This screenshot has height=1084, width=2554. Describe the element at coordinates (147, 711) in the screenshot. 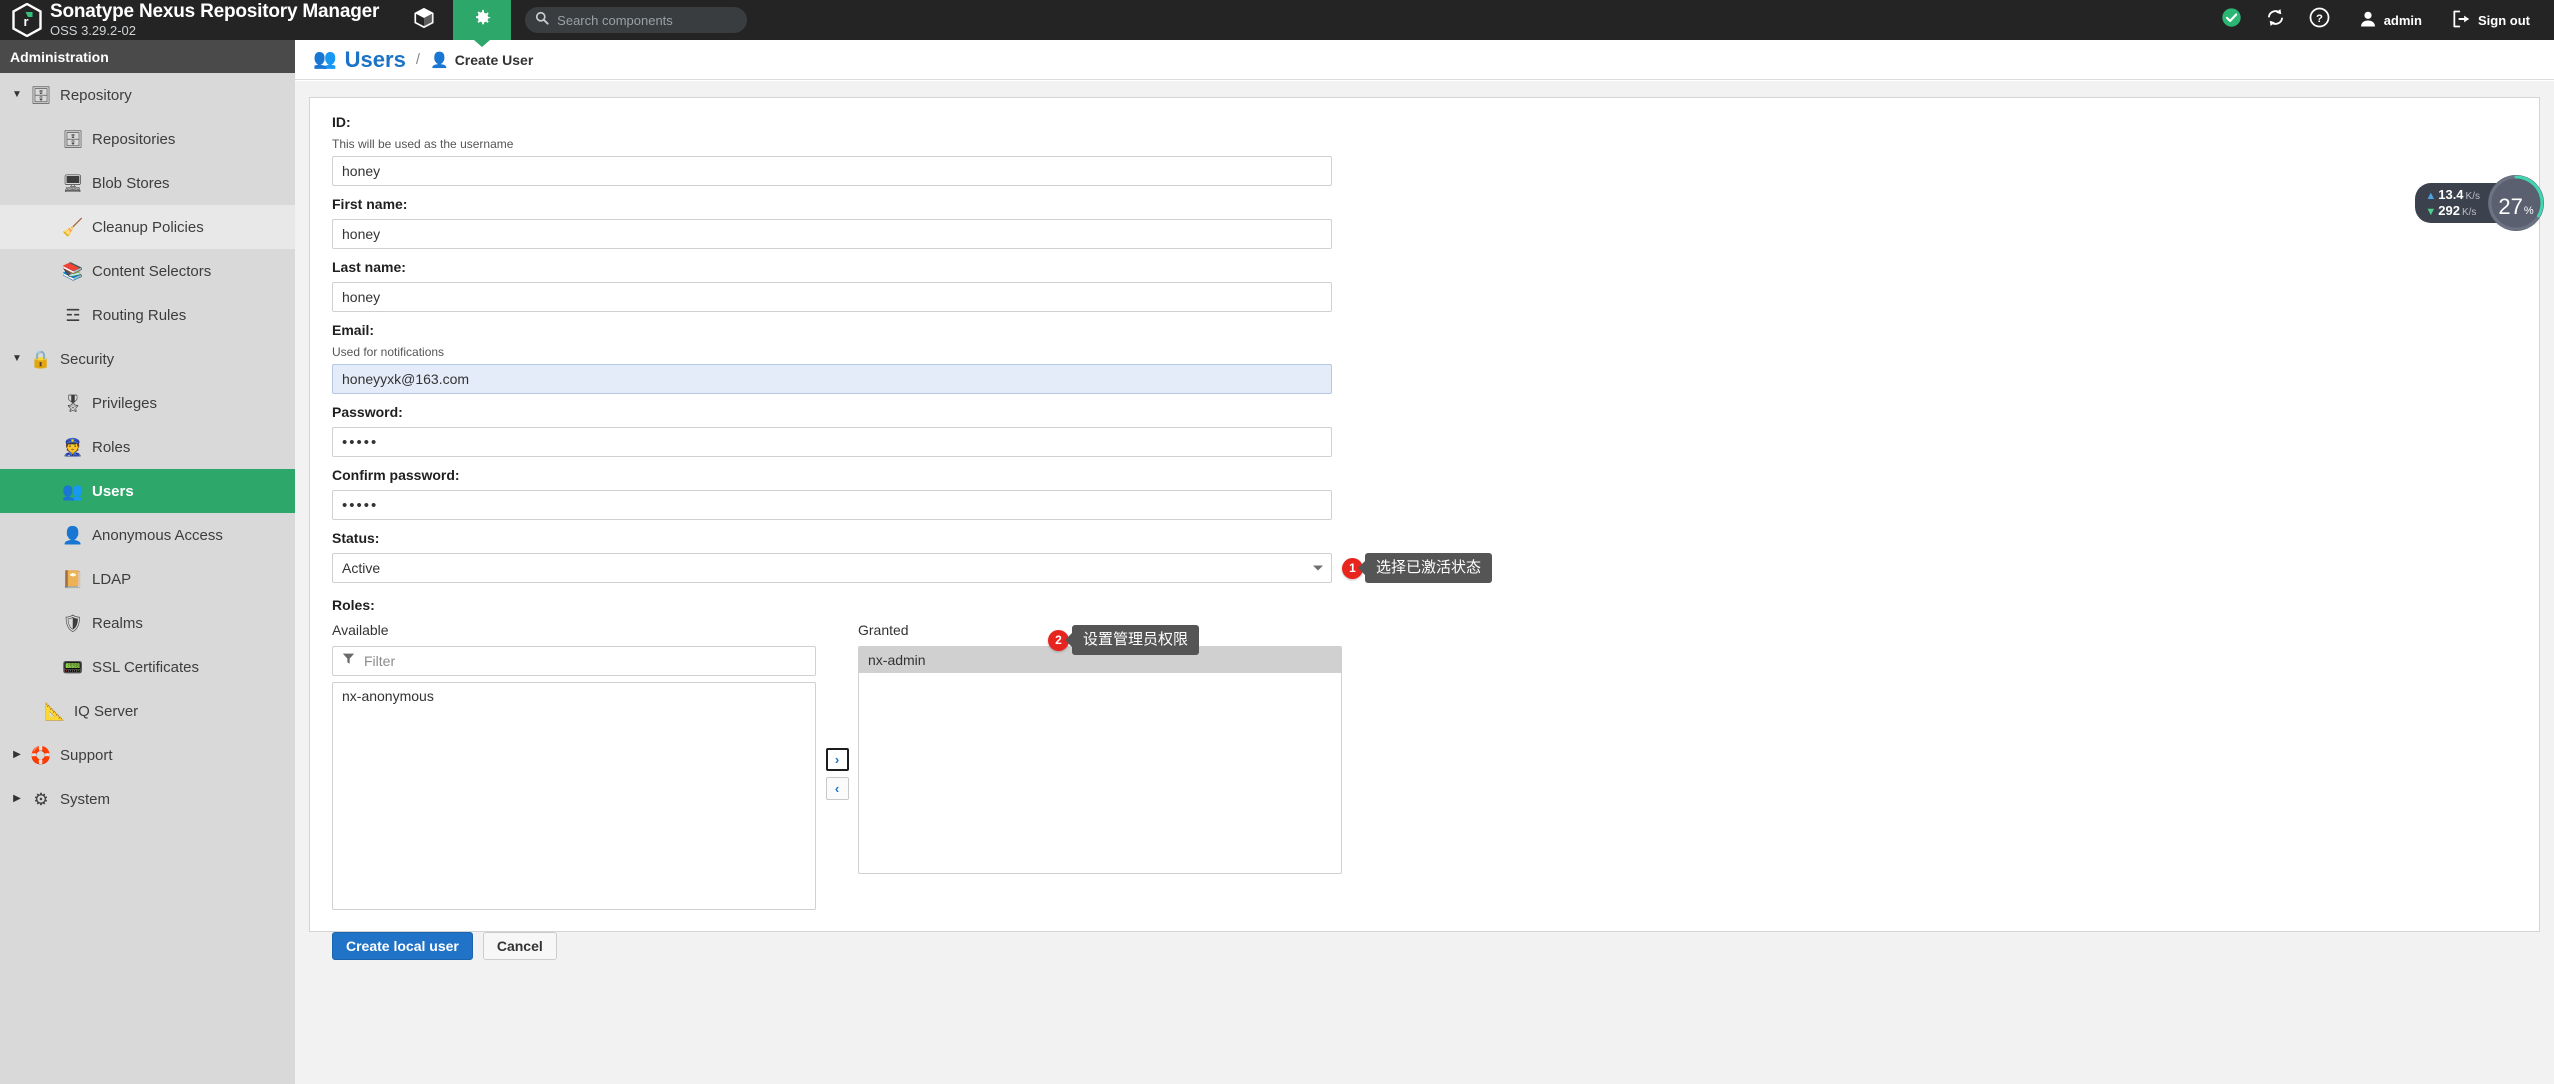

I see `sidebar-item-iq-server: 📐 IQ Server` at that location.